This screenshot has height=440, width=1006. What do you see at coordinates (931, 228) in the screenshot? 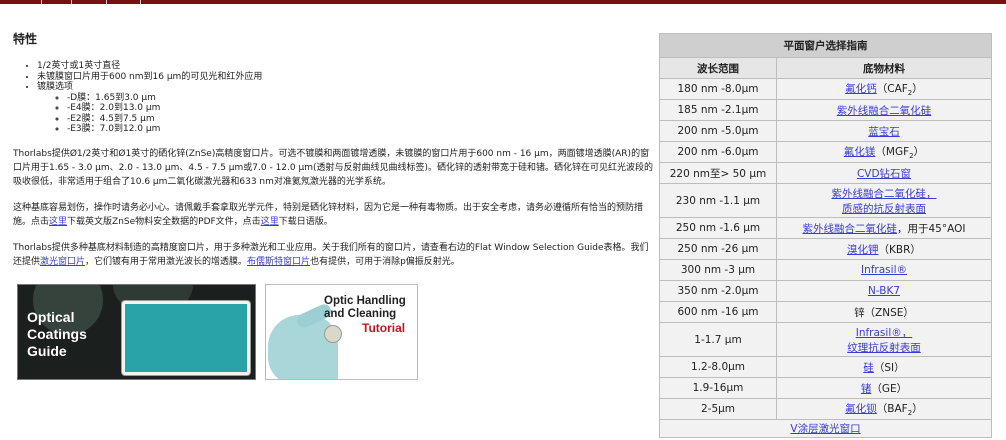
I see `substrate-formula: ，用于45°AOI` at bounding box center [931, 228].